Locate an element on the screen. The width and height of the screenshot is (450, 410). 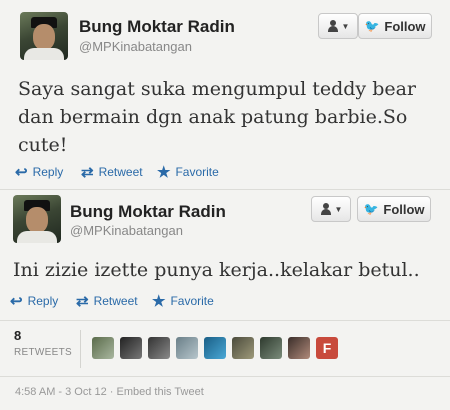
timestamp: 4:58 AM - 3 Oct 12 is located at coordinates (61, 392).